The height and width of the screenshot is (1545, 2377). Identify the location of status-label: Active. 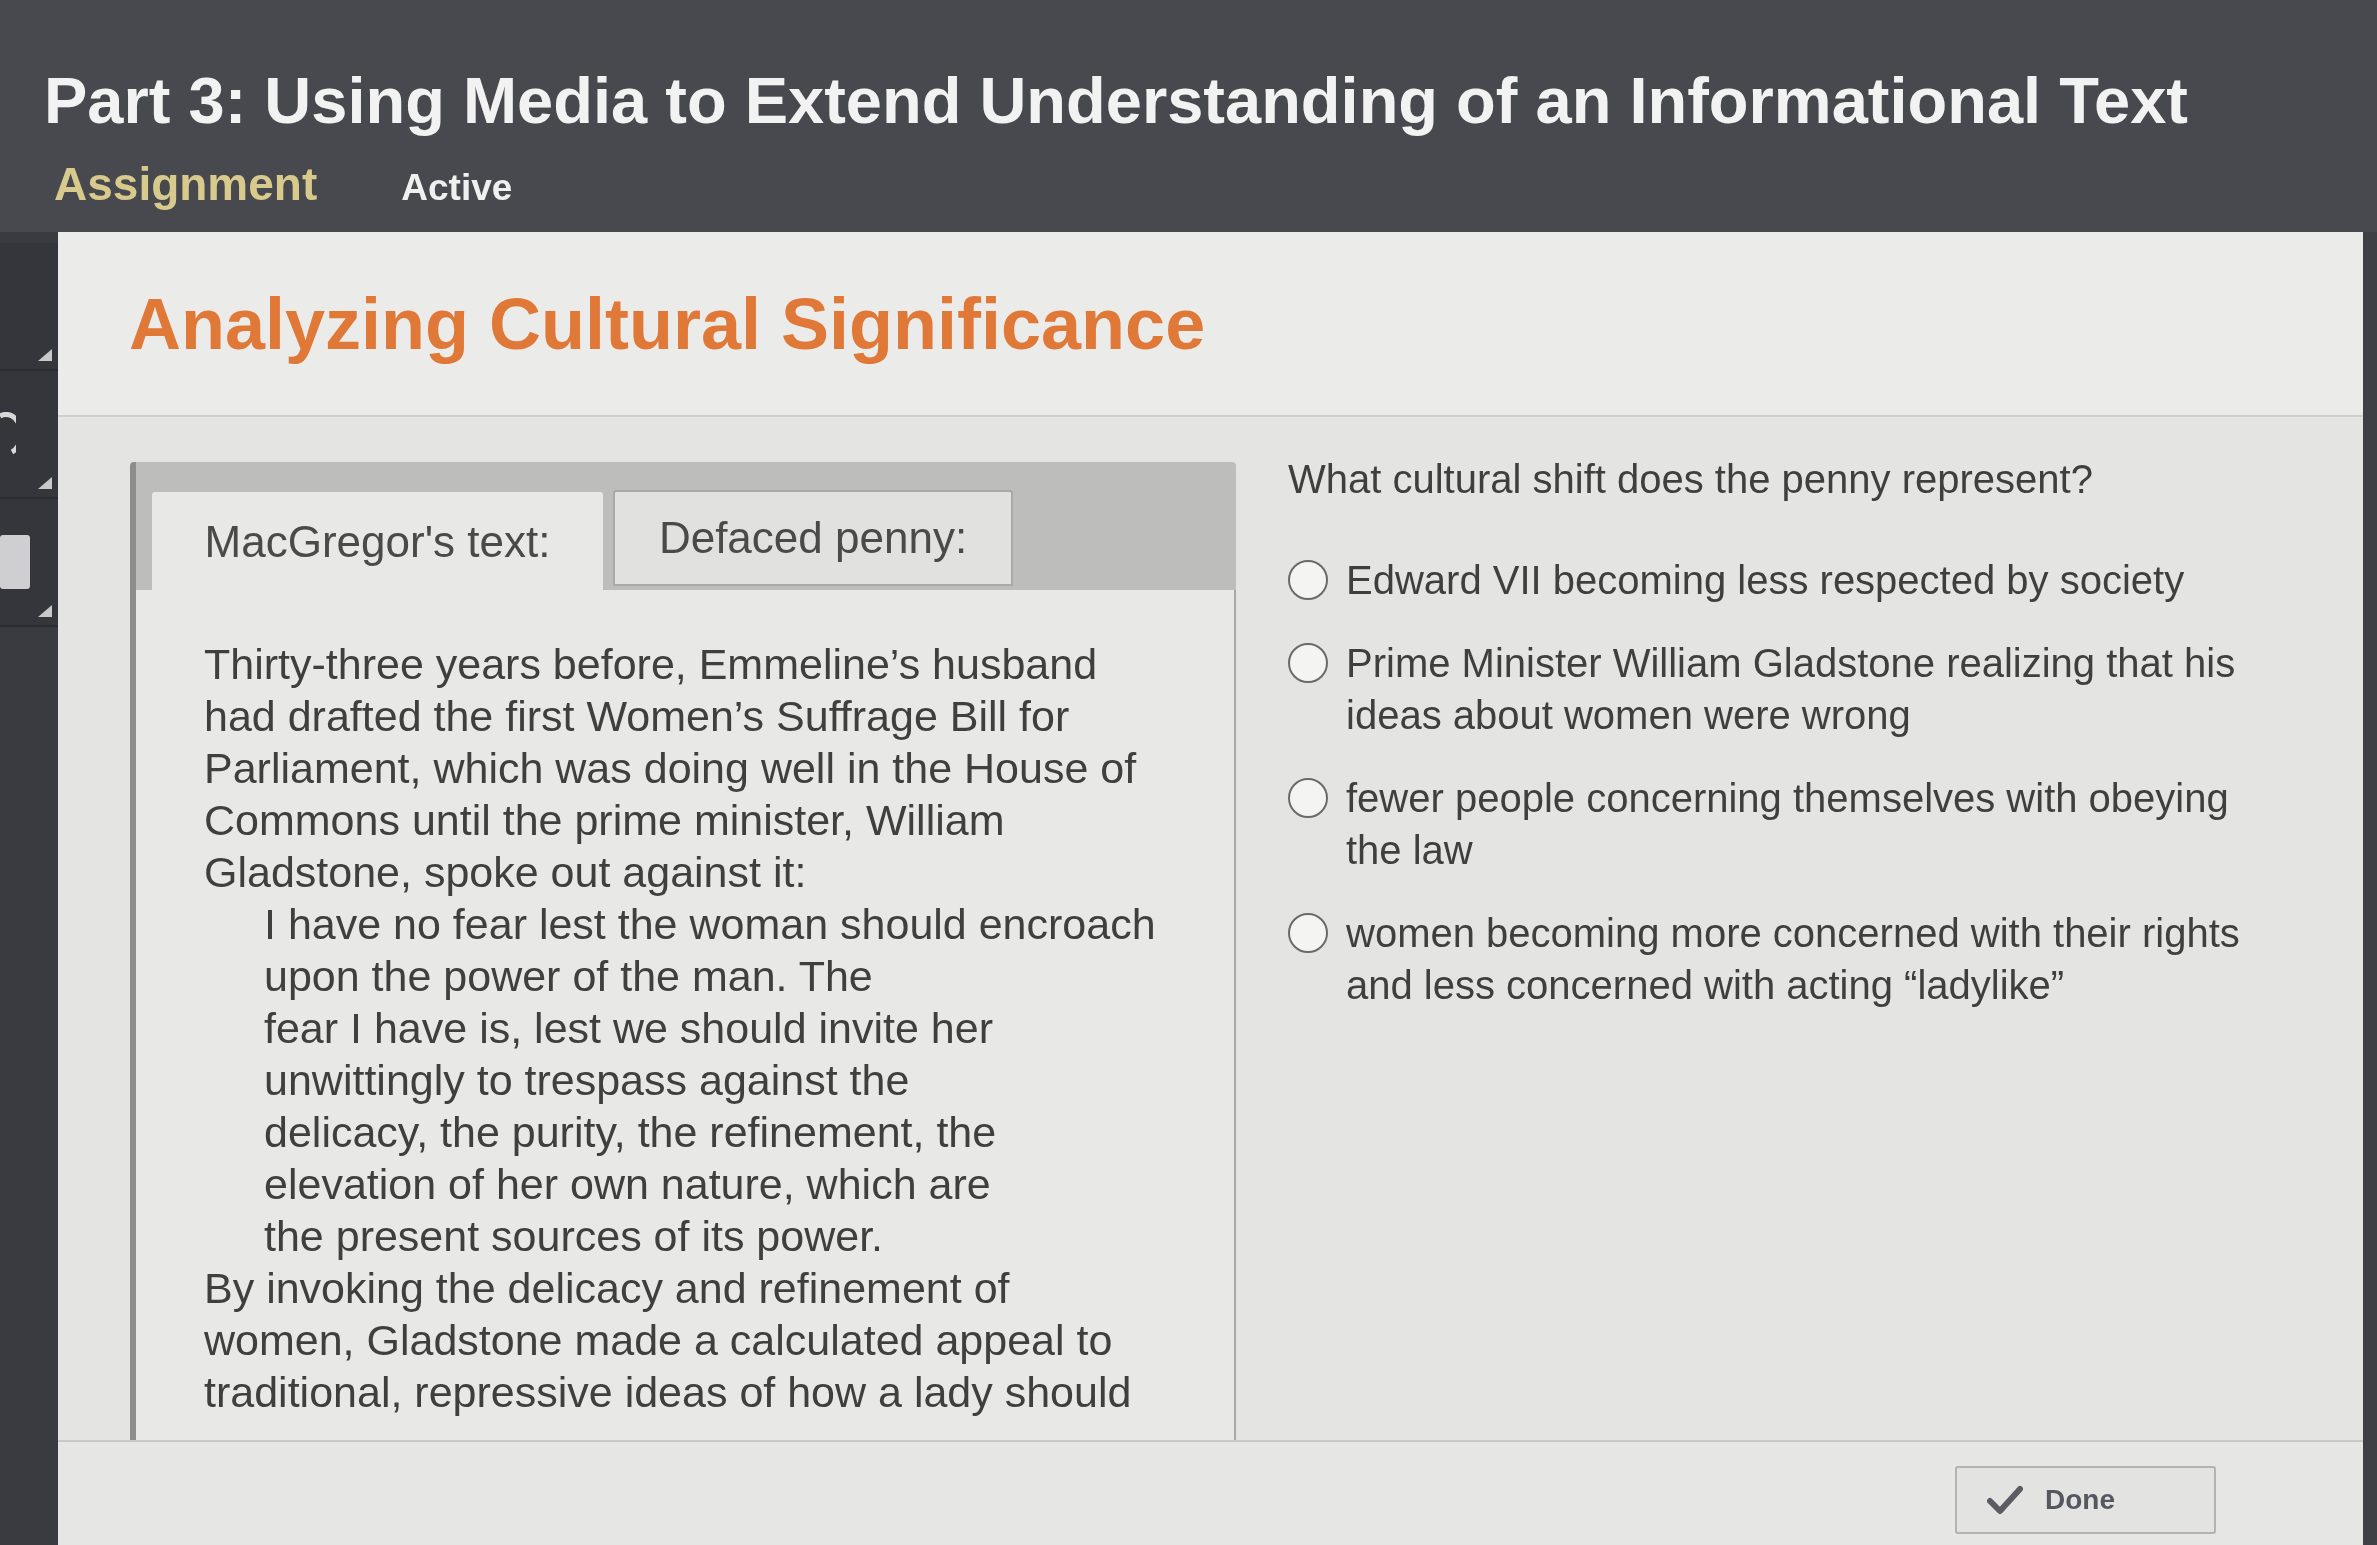
(457, 188).